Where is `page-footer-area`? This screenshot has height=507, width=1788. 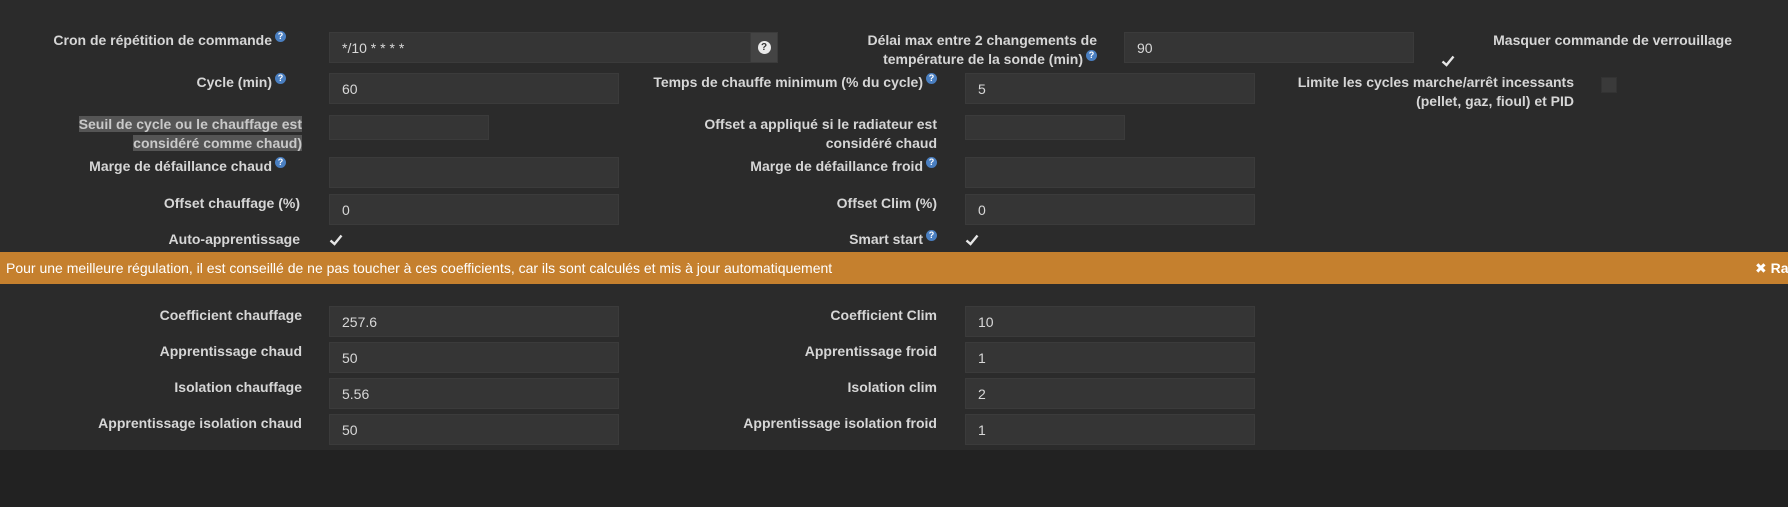 page-footer-area is located at coordinates (894, 478).